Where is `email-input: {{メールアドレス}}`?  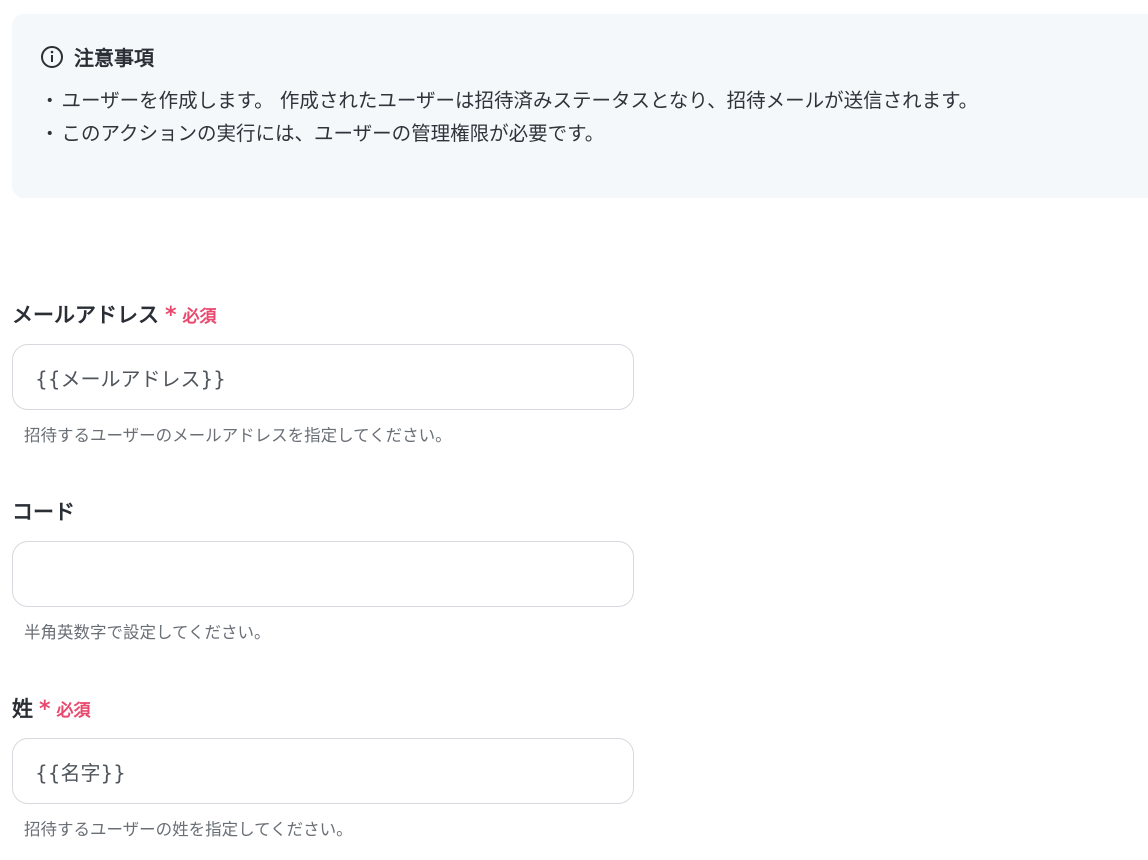 email-input: {{メールアドレス}} is located at coordinates (323, 377).